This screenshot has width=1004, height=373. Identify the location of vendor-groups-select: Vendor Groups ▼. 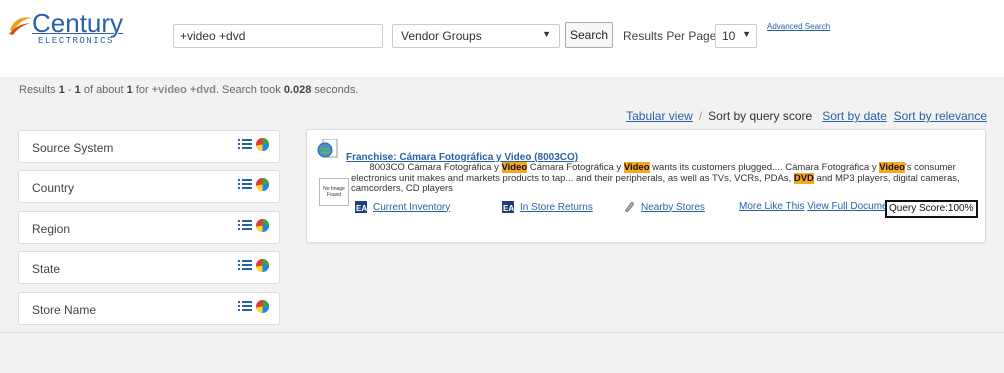
(476, 36).